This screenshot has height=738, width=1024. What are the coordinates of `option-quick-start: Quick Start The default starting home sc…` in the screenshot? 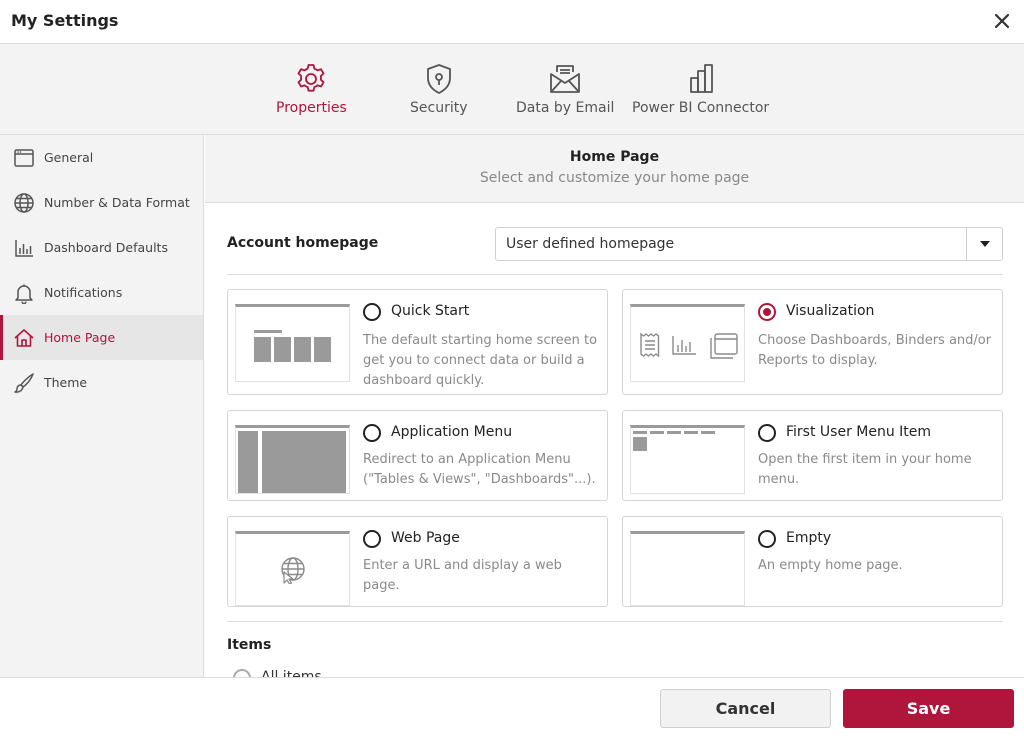 It's located at (417, 342).